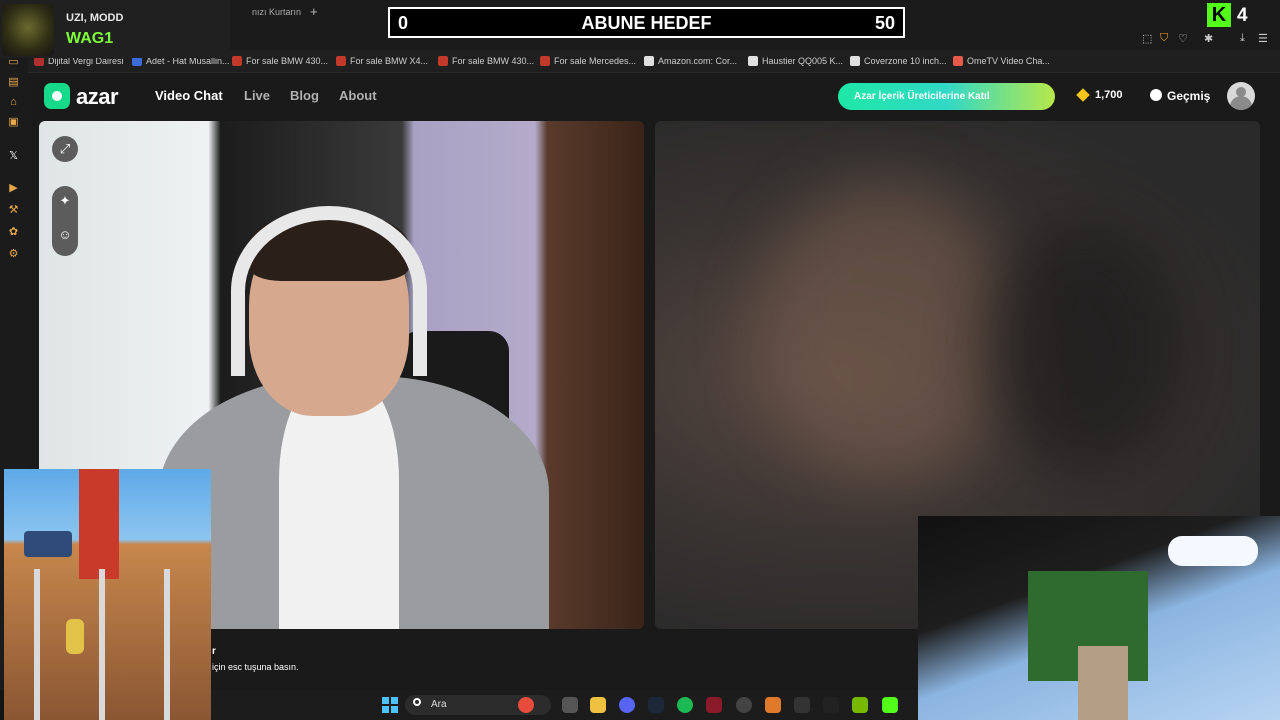 This screenshot has height=720, width=1280. Describe the element at coordinates (95, 18) in the screenshot. I see `streamer-title: UZI, MODD` at that location.